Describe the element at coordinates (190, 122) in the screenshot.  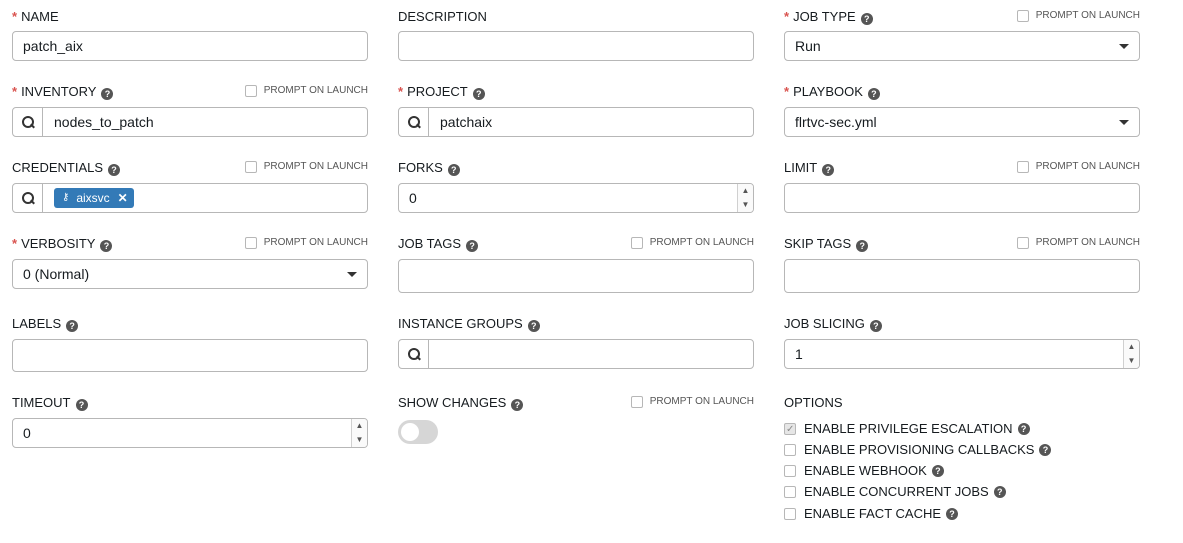
I see `inventory-lookup: nodes_to_patch` at that location.